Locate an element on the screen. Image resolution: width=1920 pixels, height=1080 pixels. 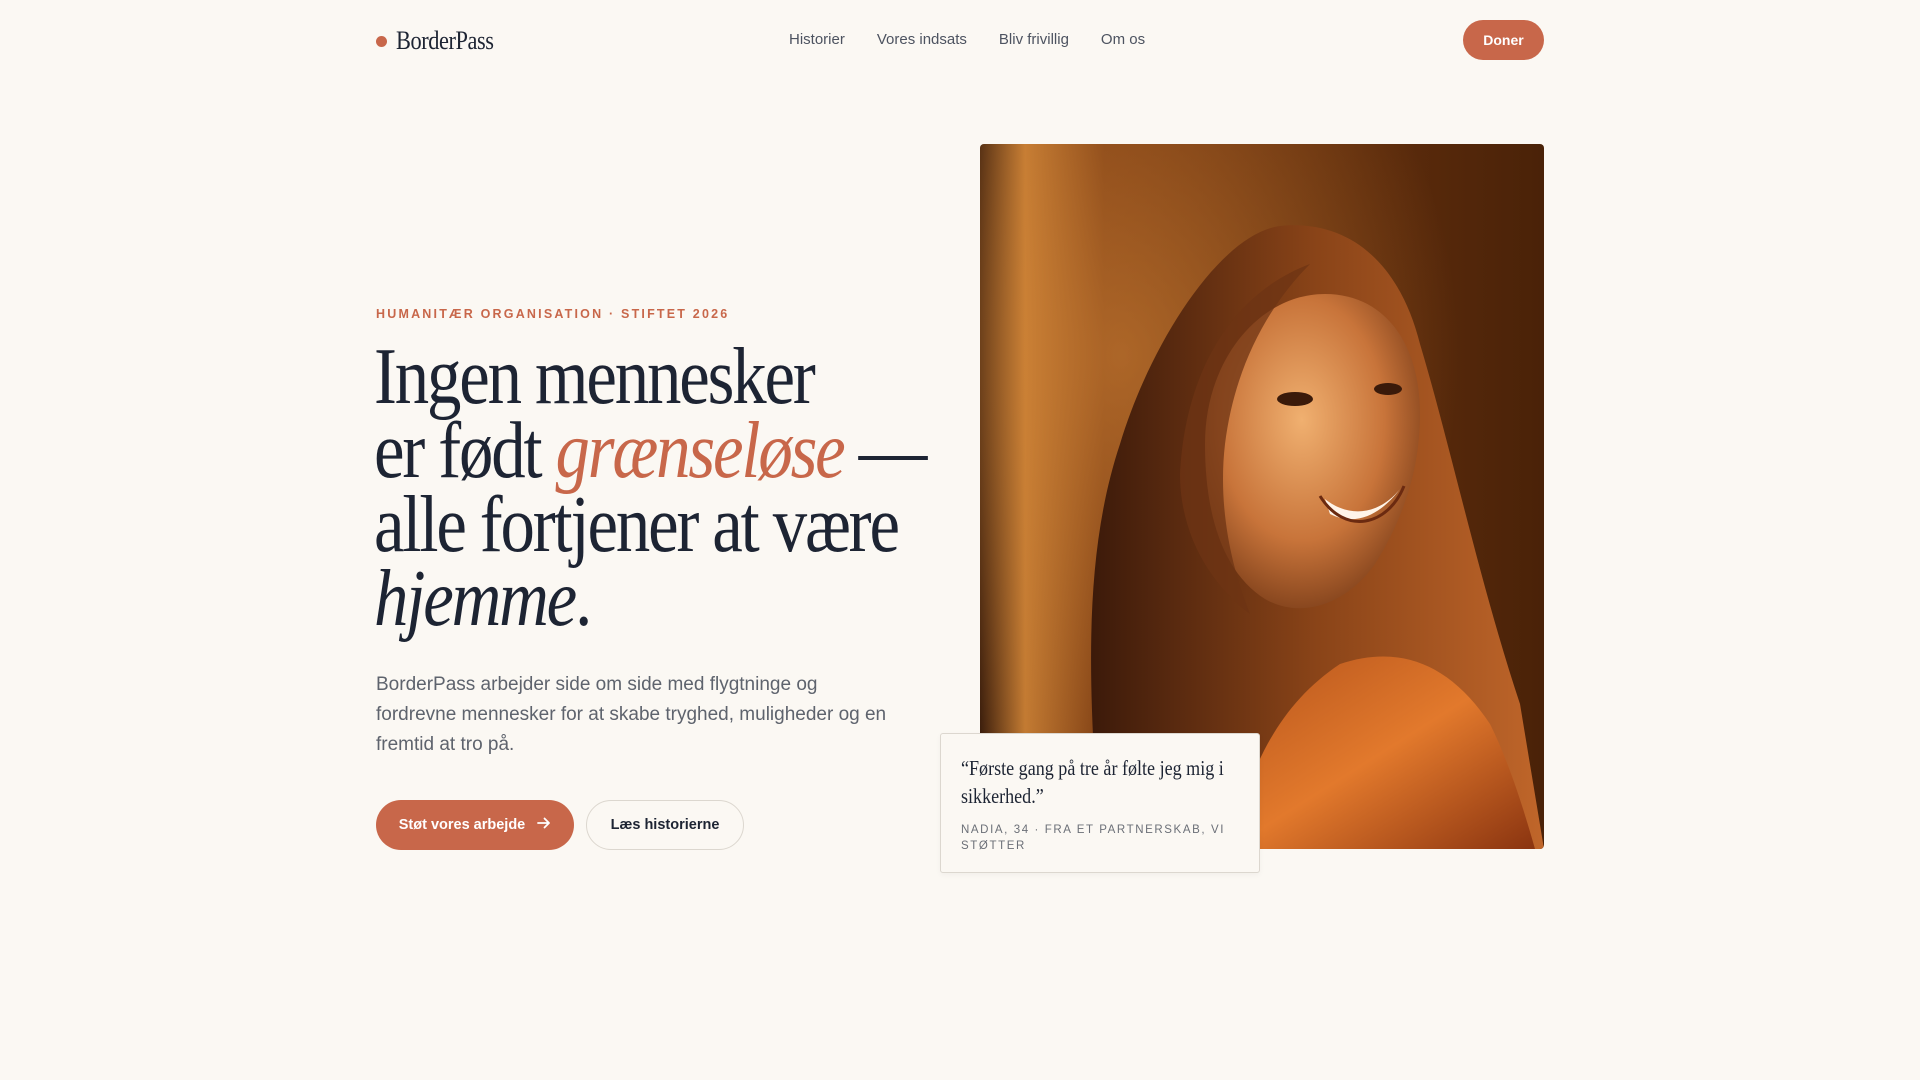
nav-link-bliv-frivillig: Bliv frivillig is located at coordinates (1034, 39).